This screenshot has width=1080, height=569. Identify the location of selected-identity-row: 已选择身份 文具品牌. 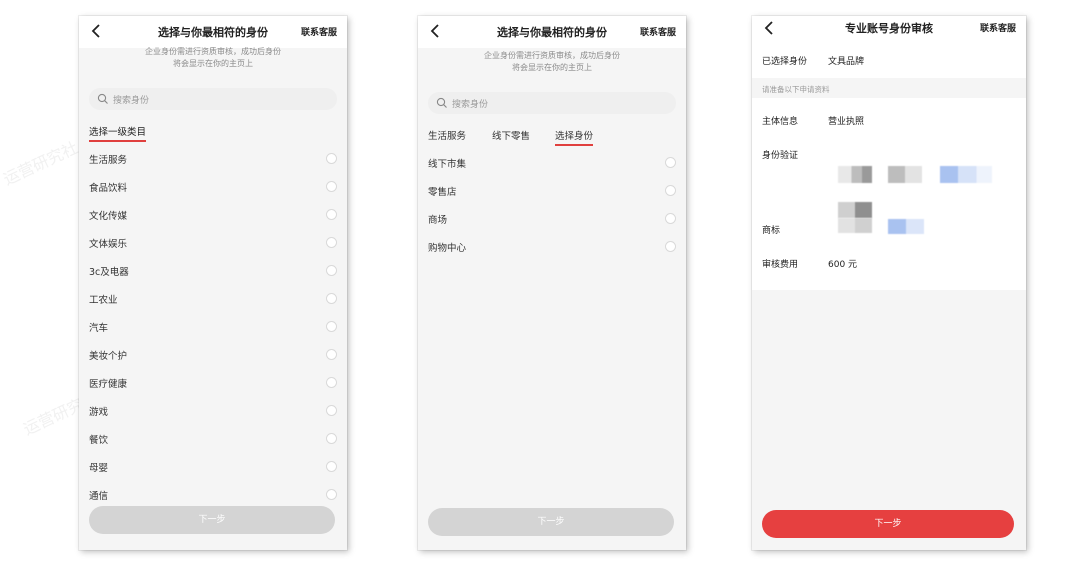
(889, 63).